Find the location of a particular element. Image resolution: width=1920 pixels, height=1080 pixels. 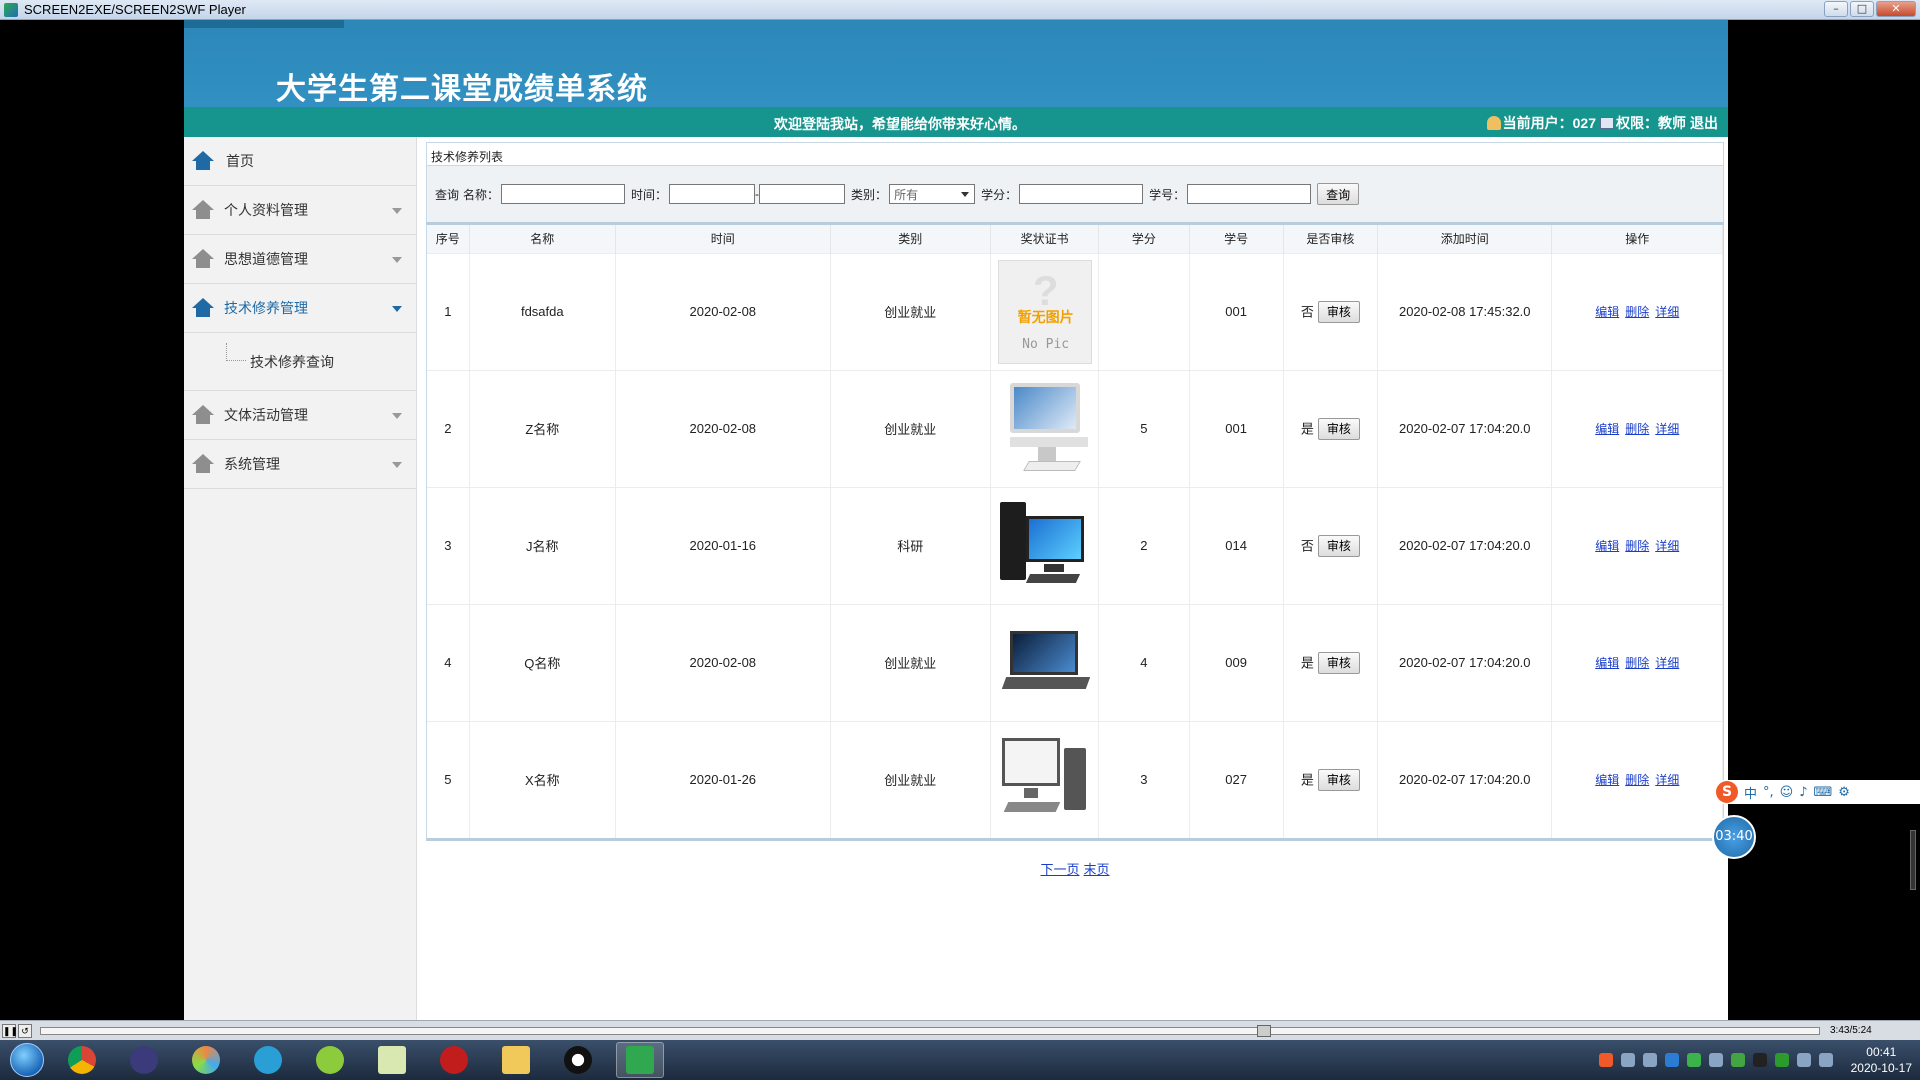

next-page-link: 下一页 is located at coordinates (1059, 869).